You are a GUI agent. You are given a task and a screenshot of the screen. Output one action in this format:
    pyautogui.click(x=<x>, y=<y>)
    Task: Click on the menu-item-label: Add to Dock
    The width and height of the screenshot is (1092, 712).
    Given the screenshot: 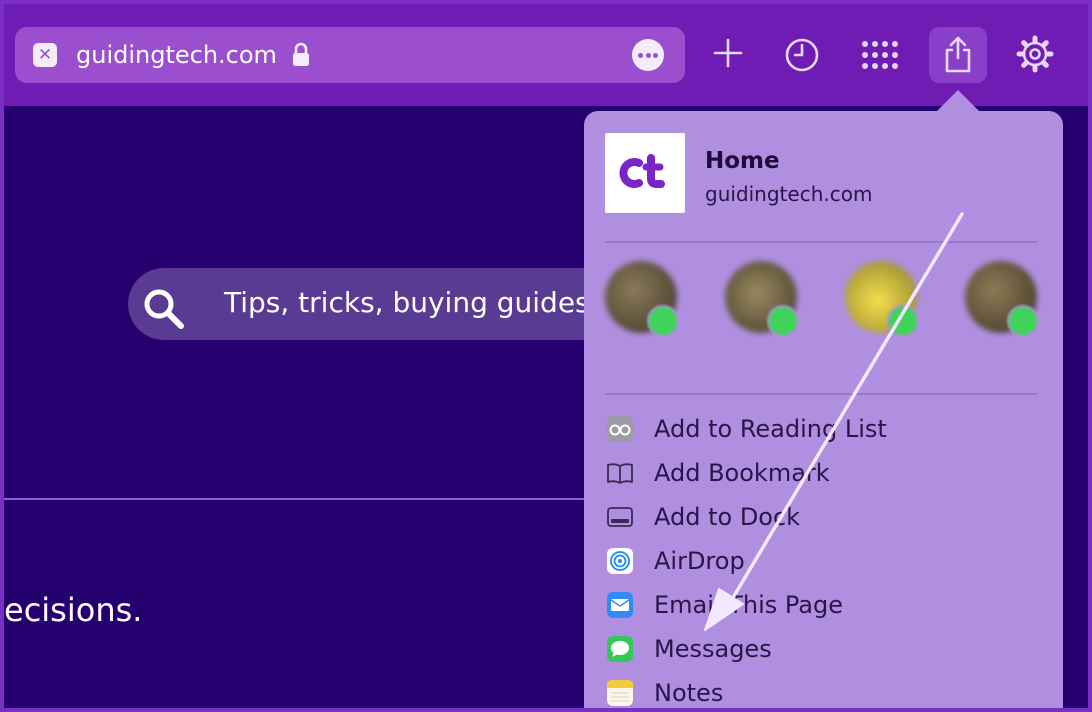 What is the action you would take?
    pyautogui.click(x=727, y=517)
    